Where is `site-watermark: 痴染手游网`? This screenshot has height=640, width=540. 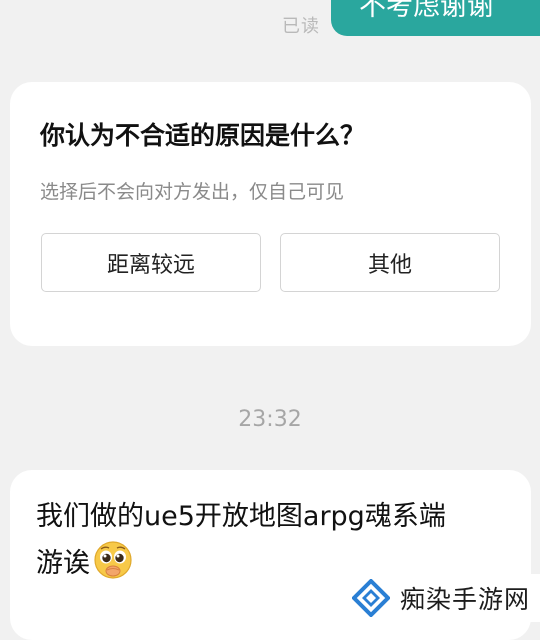
site-watermark: 痴染手游网 is located at coordinates (444, 598).